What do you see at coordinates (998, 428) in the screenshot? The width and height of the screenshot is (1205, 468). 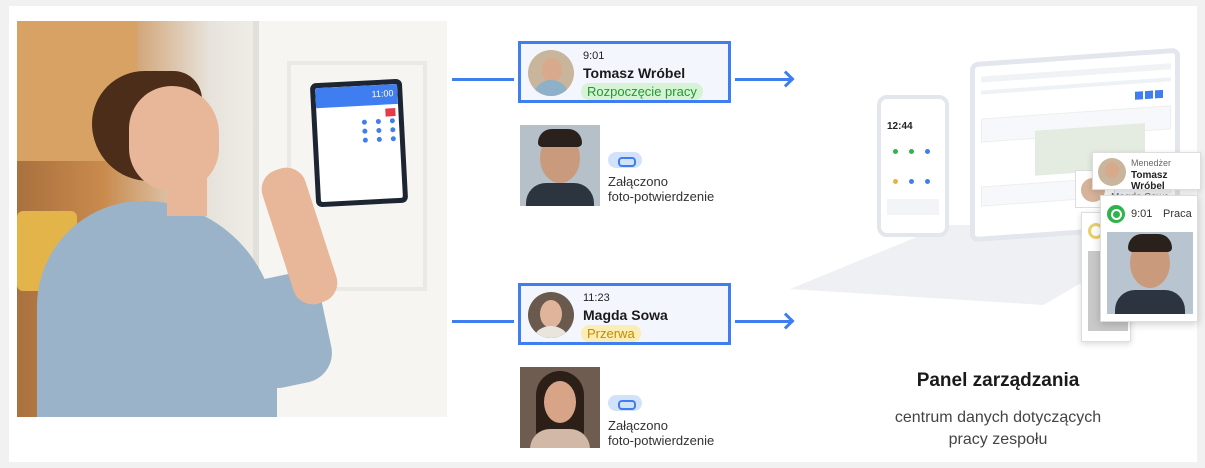 I see `panel-subtitle: centrum danych dotyczących pracy zespołu` at bounding box center [998, 428].